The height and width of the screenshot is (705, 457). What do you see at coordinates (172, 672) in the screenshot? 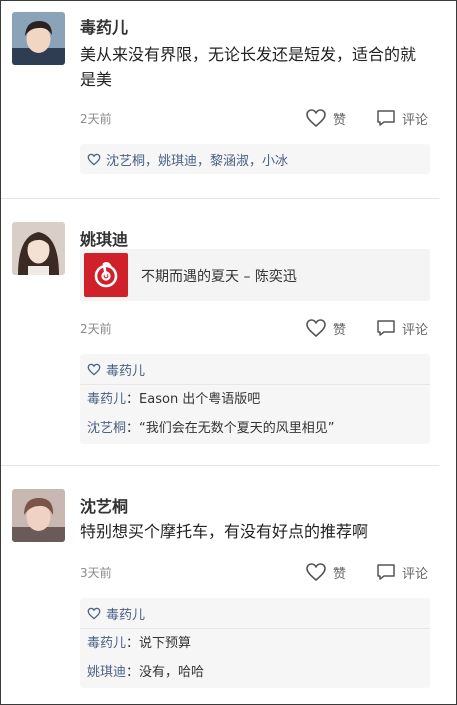
I see `comment-text: 没有，哈哈` at bounding box center [172, 672].